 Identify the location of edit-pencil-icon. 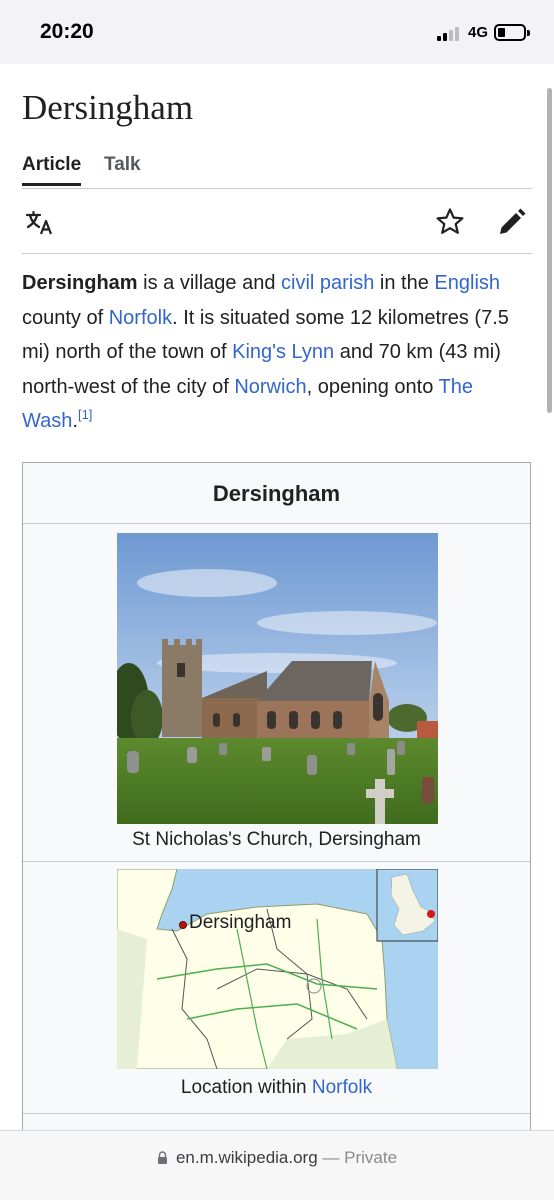
(512, 222).